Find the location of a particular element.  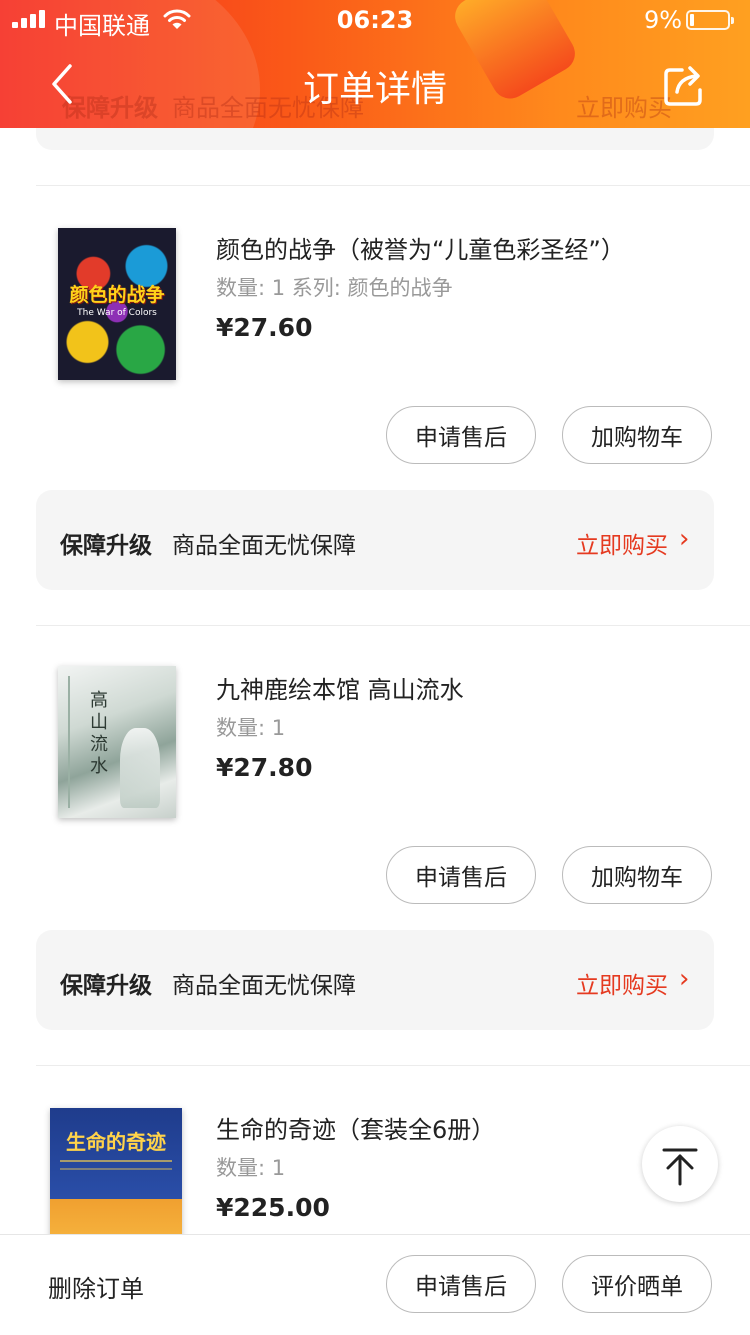

book-cover-image: 颜色的战争 The War of Colors is located at coordinates (117, 304).